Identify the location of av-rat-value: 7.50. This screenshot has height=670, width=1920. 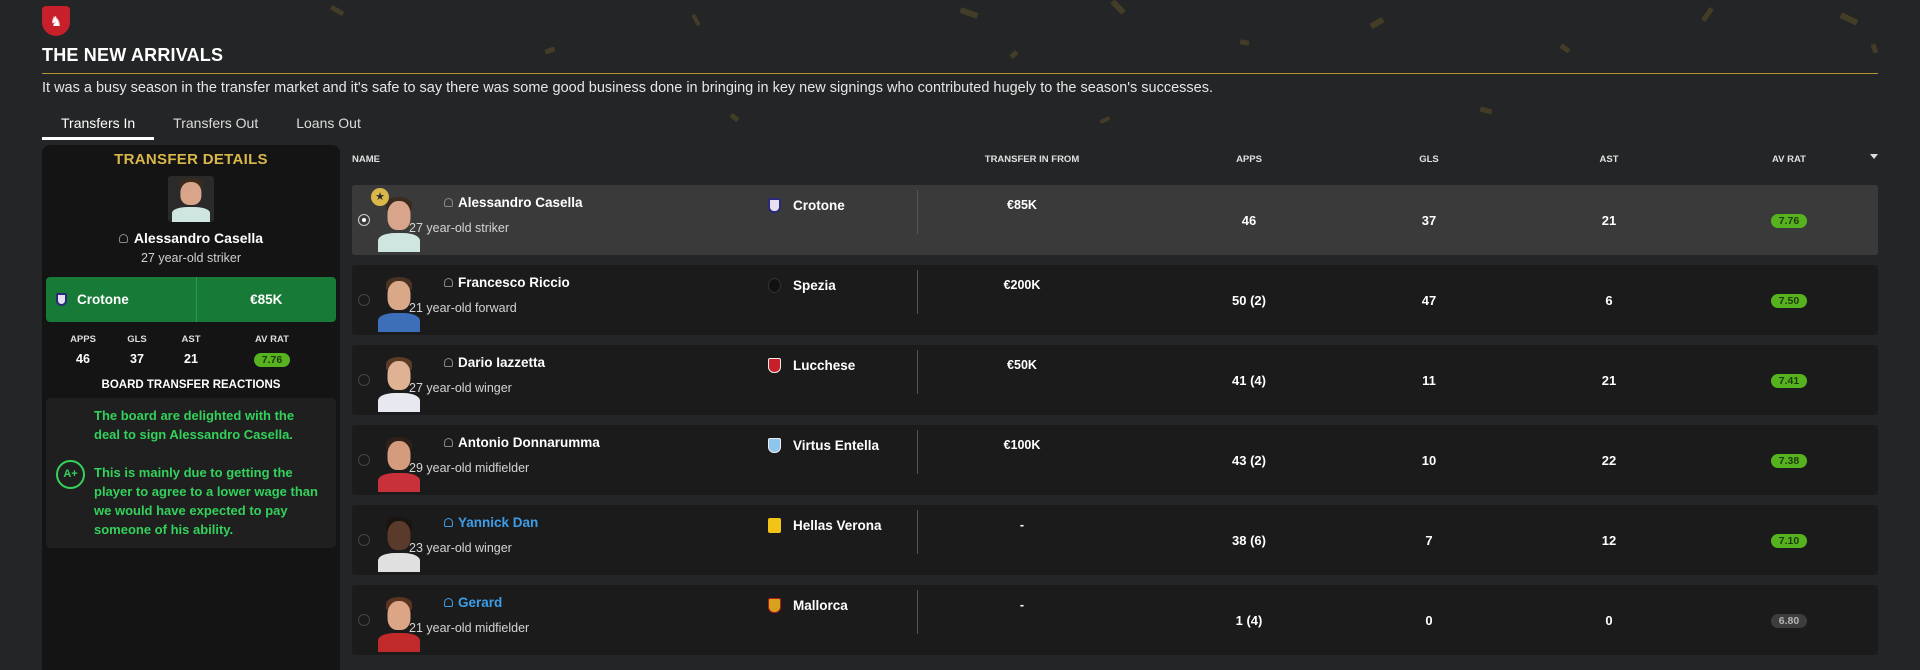
(1789, 300).